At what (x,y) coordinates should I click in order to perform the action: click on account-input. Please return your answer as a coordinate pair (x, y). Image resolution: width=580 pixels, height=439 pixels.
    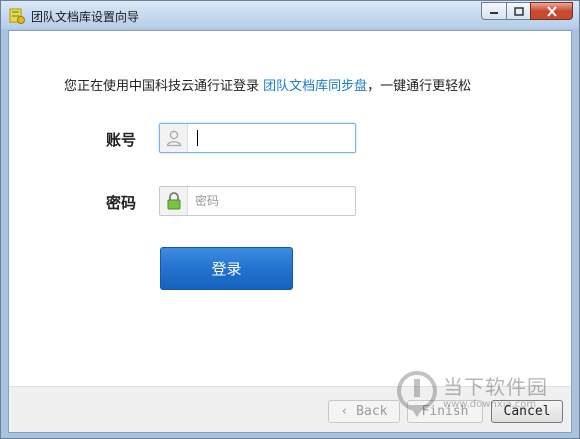
    Looking at the image, I should click on (272, 138).